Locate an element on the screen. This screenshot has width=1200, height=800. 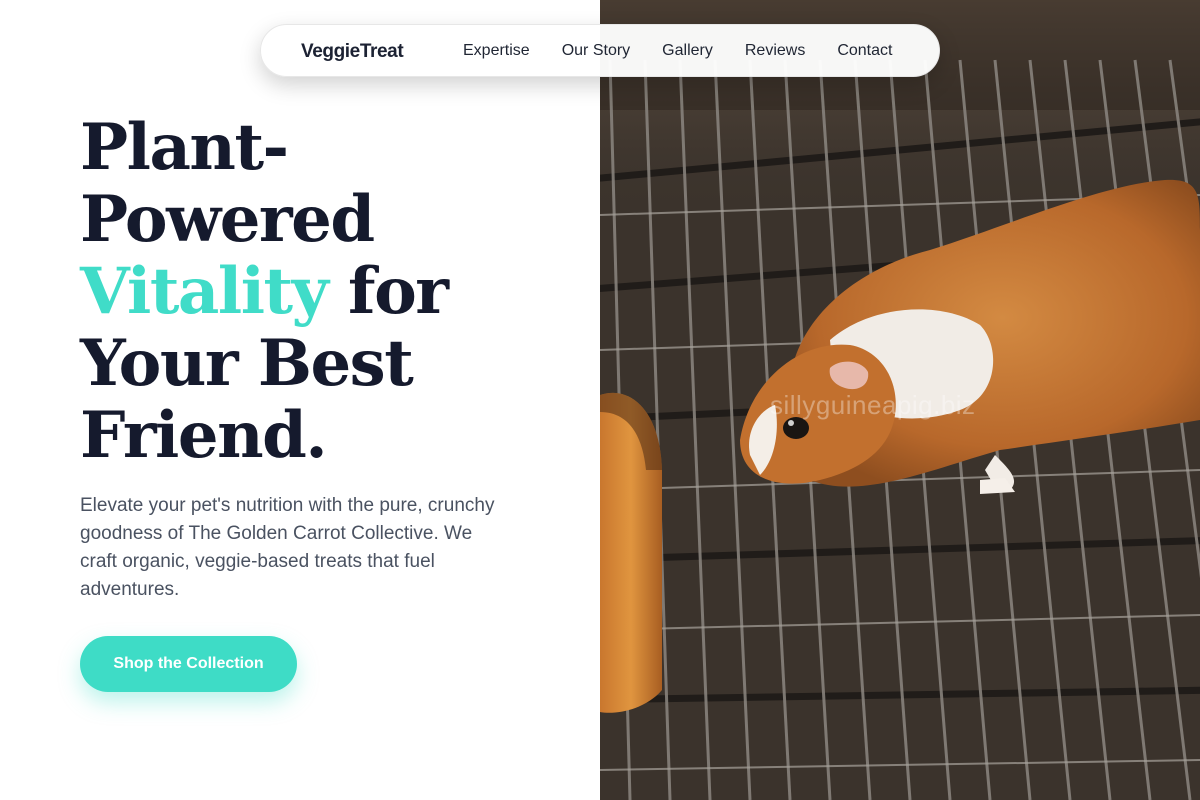
nav-link-reviews: Reviews is located at coordinates (775, 51).